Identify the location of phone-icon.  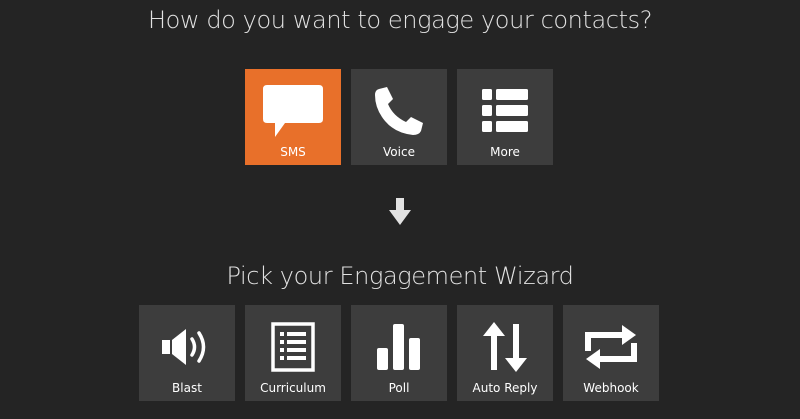
(399, 111).